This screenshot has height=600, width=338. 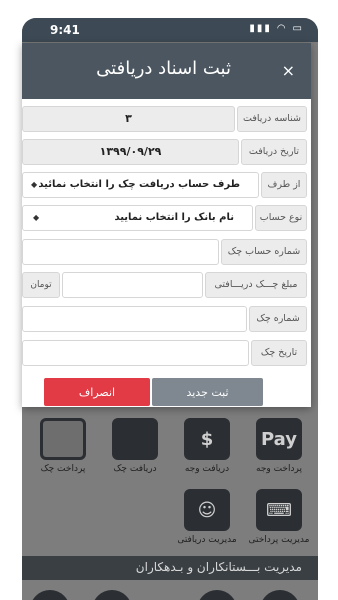 What do you see at coordinates (97, 392) in the screenshot?
I see `cancel-button: انصراف` at bounding box center [97, 392].